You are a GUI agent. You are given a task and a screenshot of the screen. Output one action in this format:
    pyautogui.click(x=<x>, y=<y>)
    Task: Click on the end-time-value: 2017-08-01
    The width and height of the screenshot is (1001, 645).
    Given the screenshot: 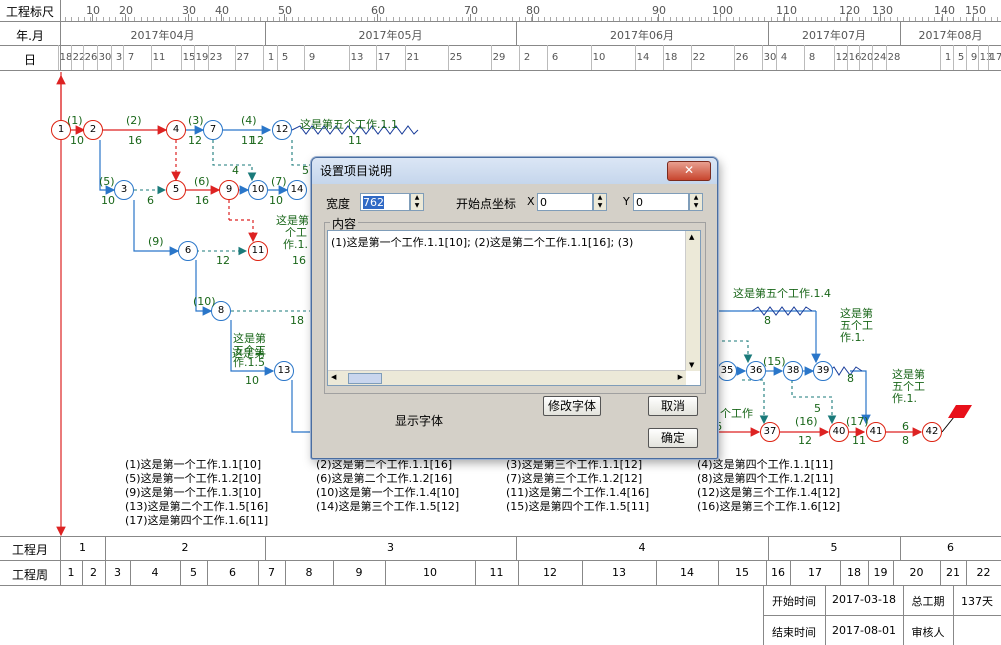 What is the action you would take?
    pyautogui.click(x=864, y=630)
    